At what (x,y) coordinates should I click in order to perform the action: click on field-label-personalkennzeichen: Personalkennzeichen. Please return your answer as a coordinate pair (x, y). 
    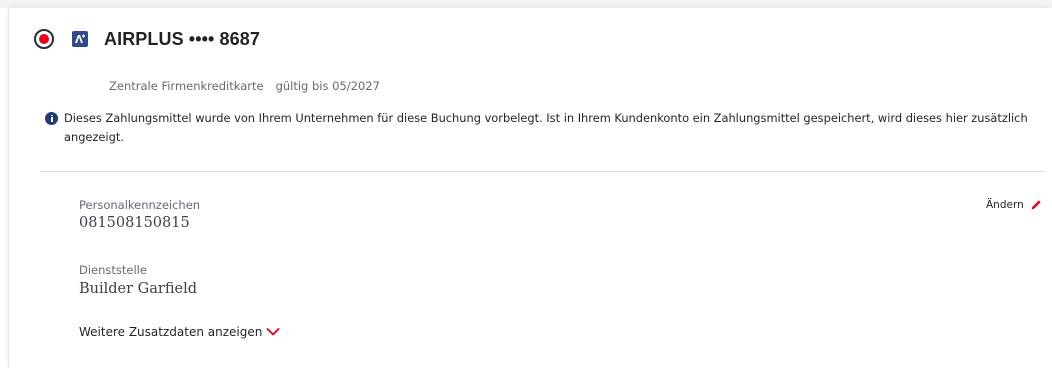
    Looking at the image, I should click on (140, 205).